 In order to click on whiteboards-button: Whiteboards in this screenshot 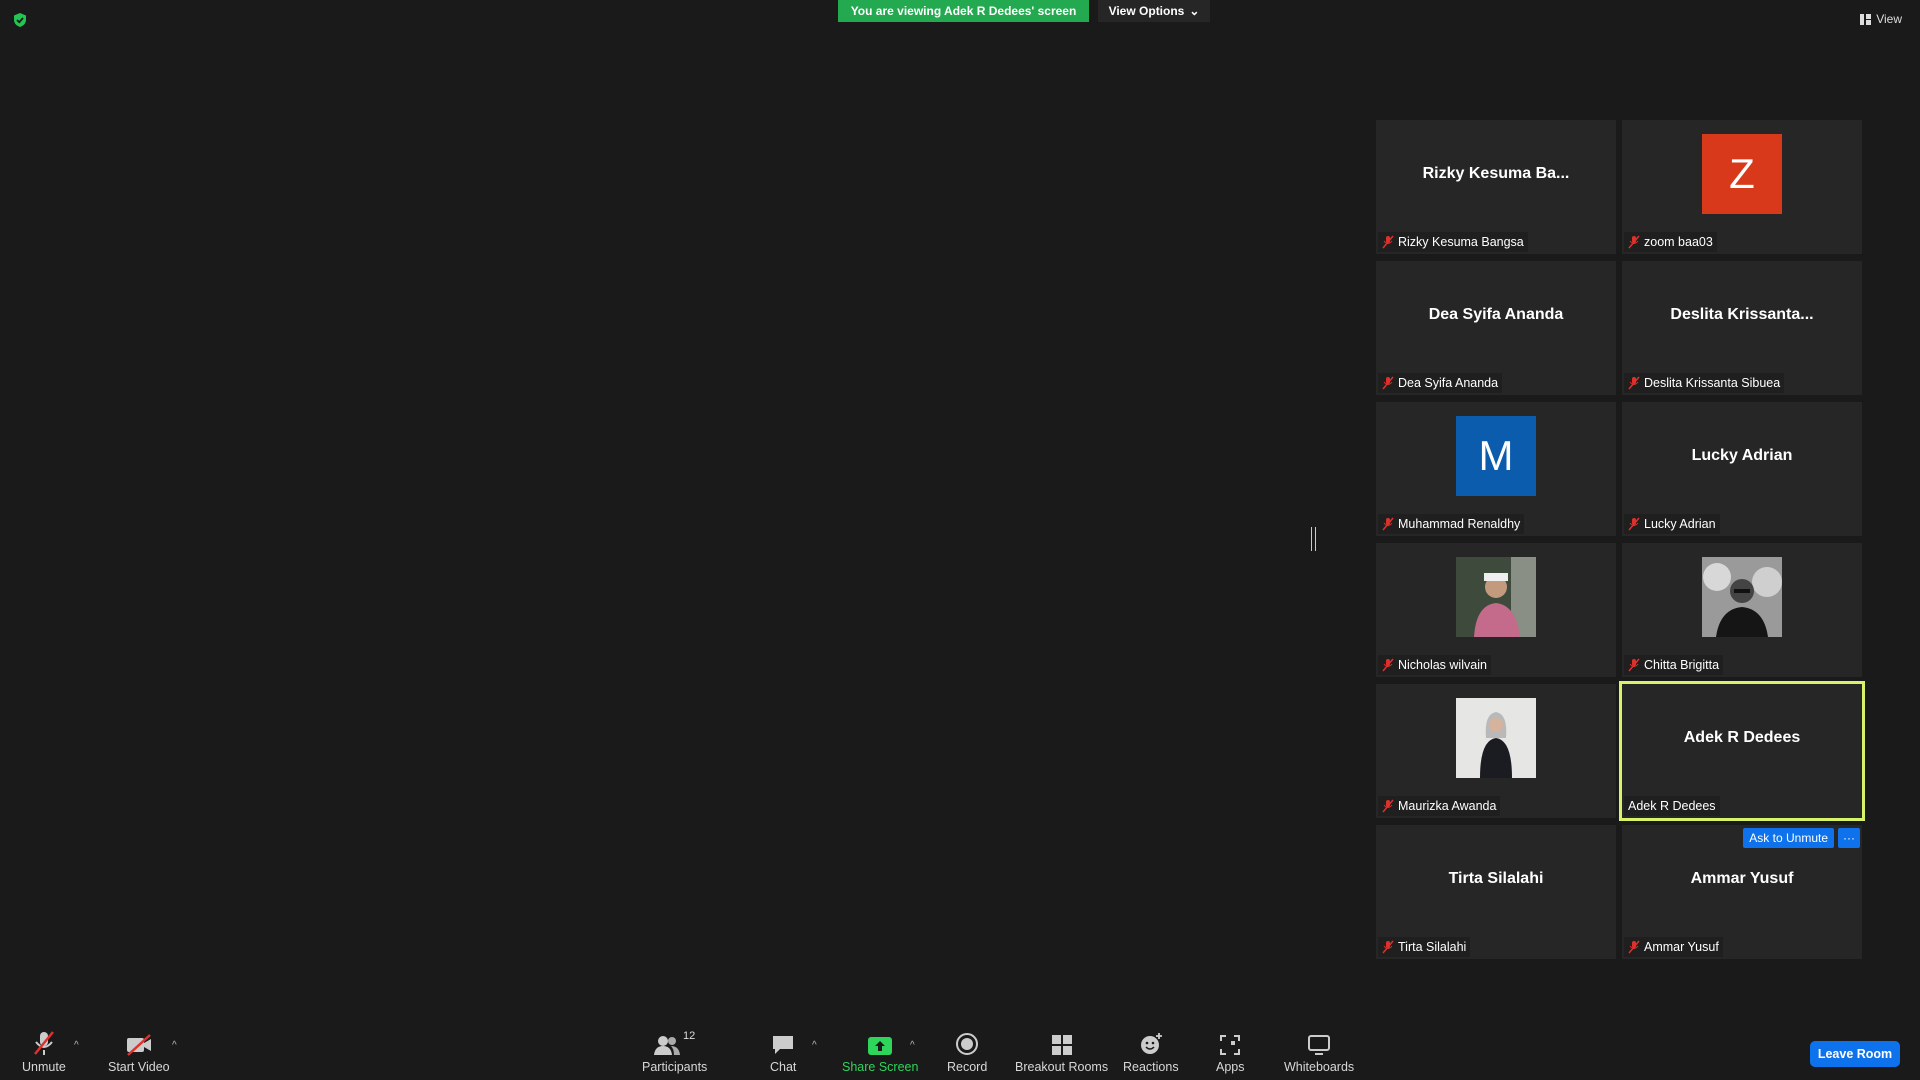, I will do `click(1319, 1052)`.